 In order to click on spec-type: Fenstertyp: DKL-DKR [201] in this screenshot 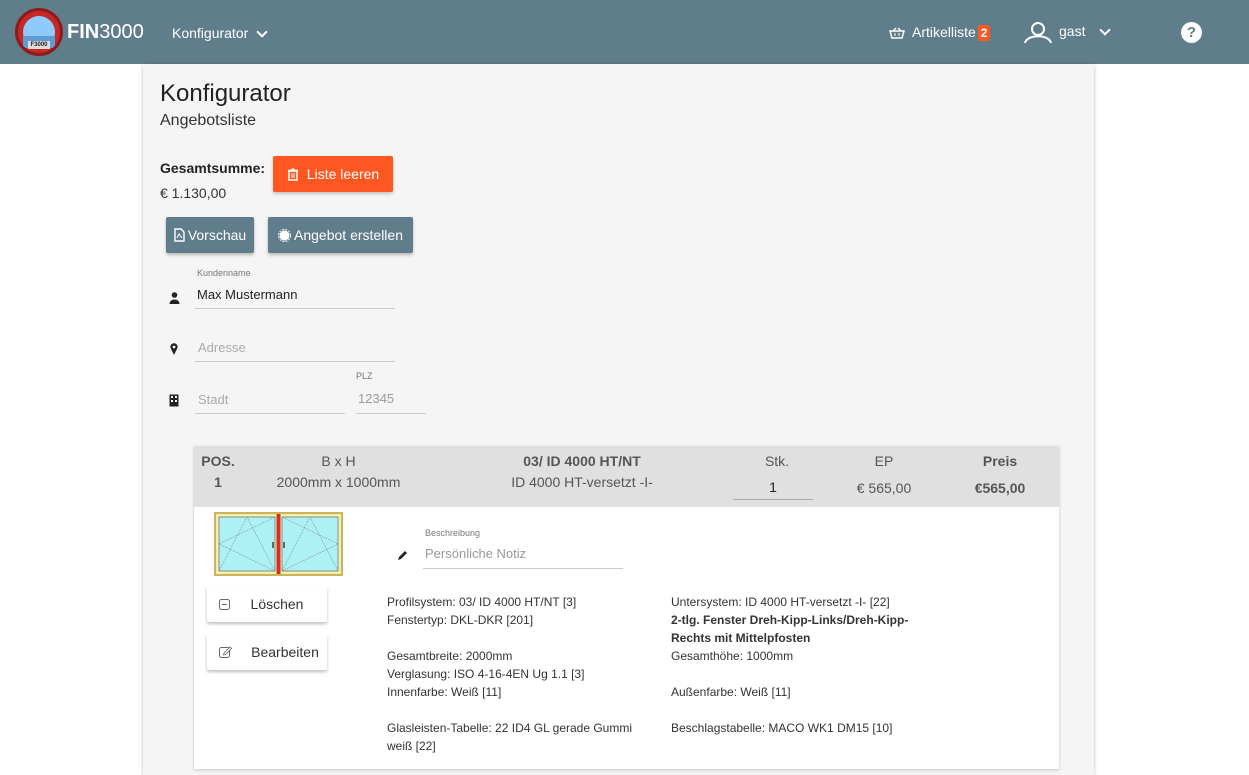, I will do `click(460, 620)`.